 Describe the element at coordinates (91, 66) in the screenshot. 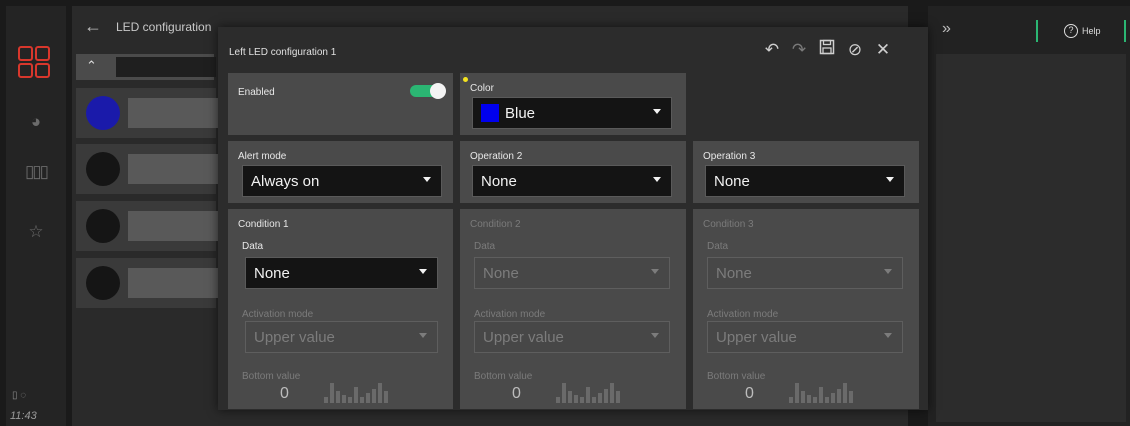

I see `chevron-up-icon: ⌃` at that location.